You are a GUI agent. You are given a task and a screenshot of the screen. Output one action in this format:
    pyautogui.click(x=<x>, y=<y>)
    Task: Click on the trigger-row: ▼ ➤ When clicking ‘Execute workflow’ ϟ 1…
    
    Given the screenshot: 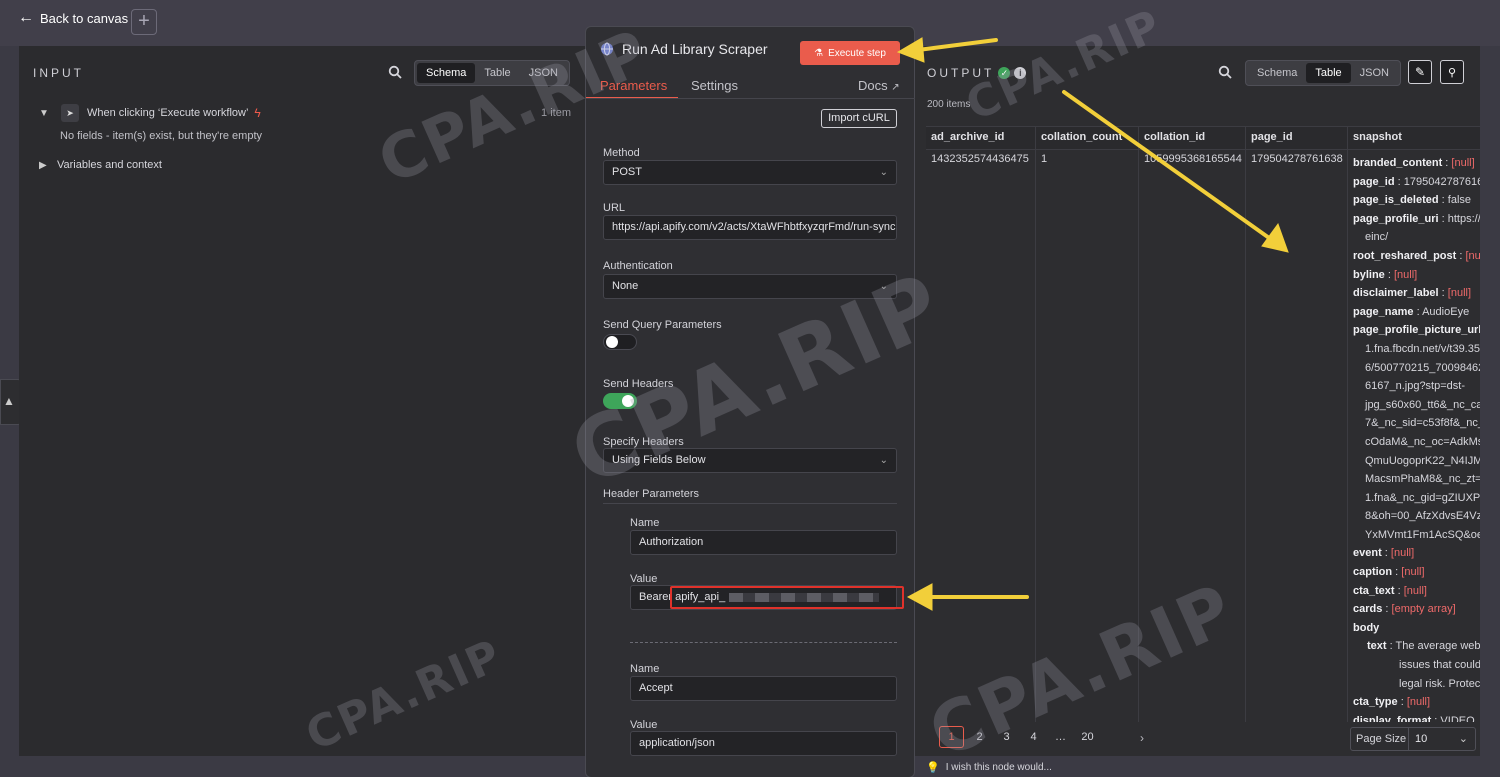 What is the action you would take?
    pyautogui.click(x=305, y=113)
    